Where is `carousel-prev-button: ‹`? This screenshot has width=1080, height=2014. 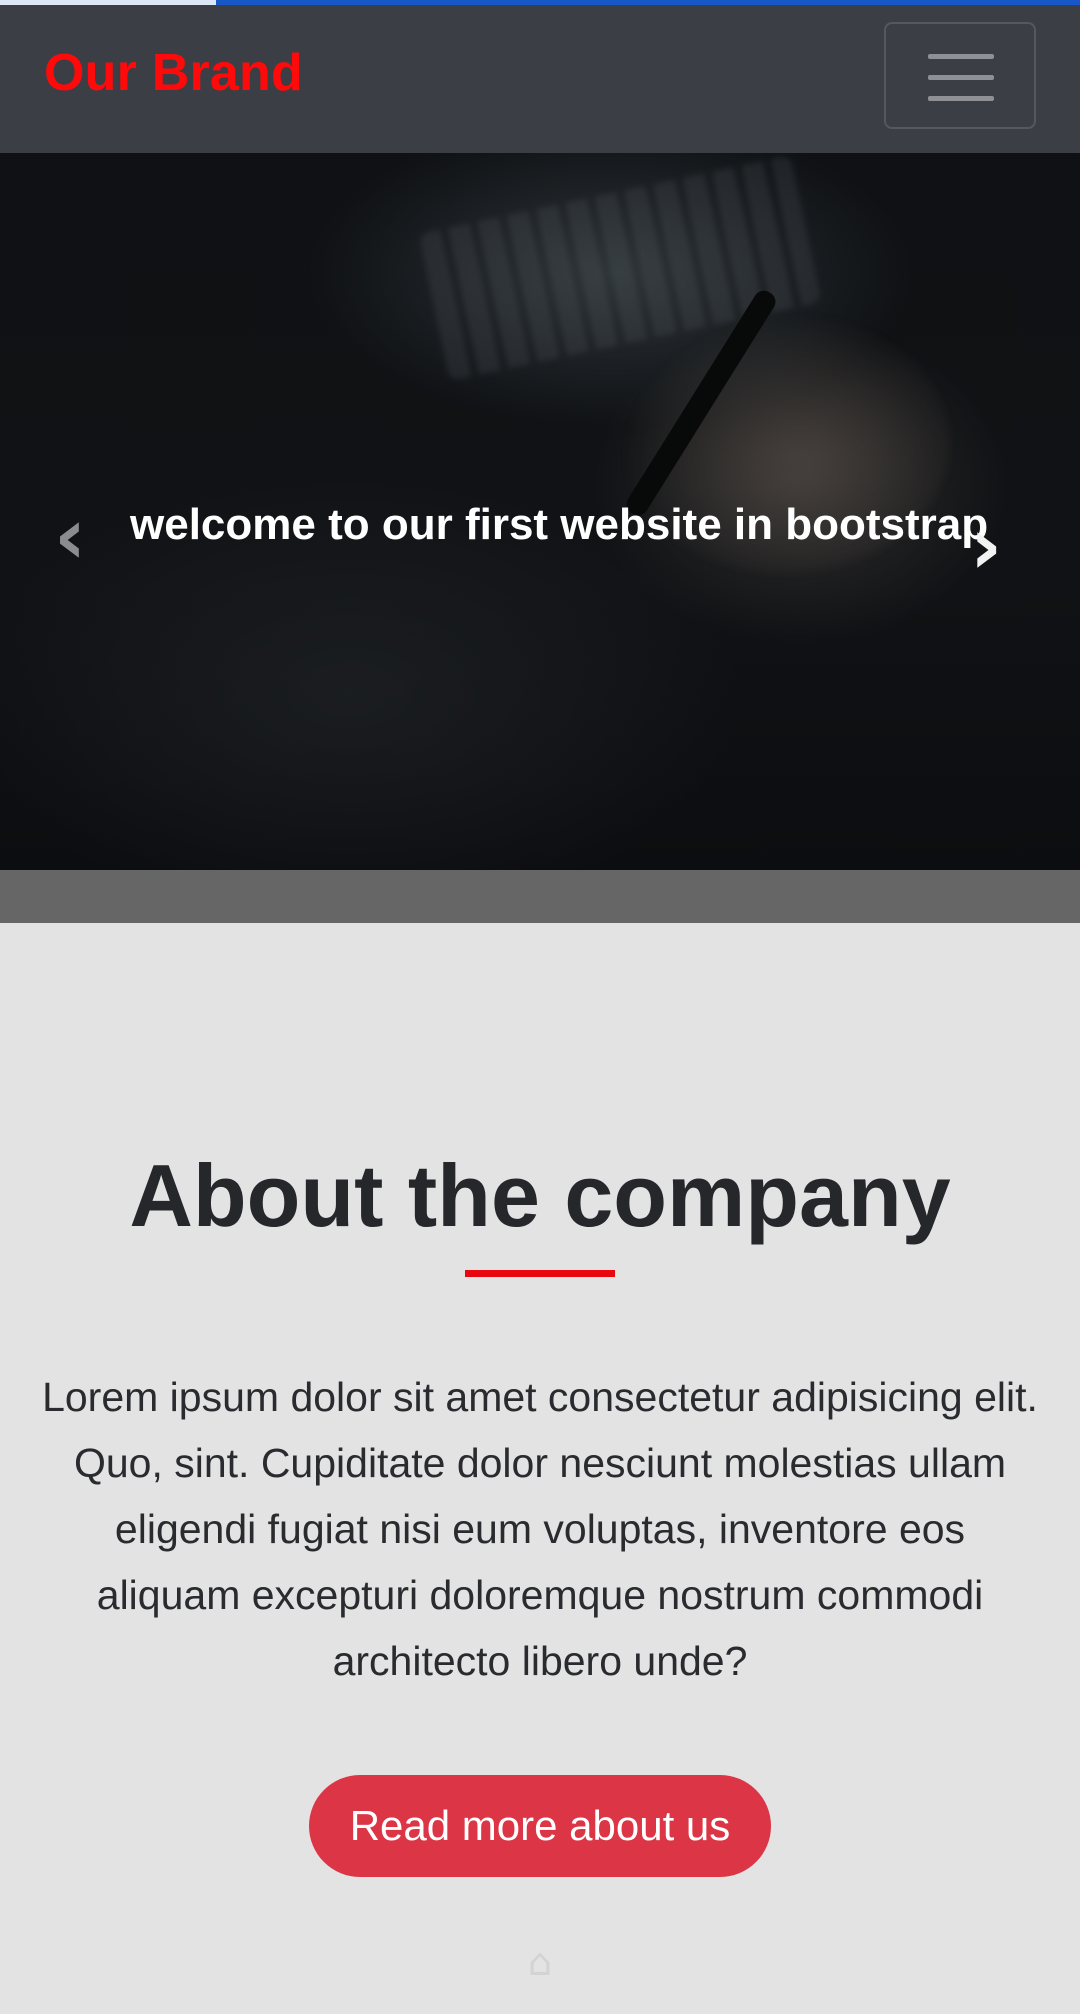 carousel-prev-button: ‹ is located at coordinates (70, 537).